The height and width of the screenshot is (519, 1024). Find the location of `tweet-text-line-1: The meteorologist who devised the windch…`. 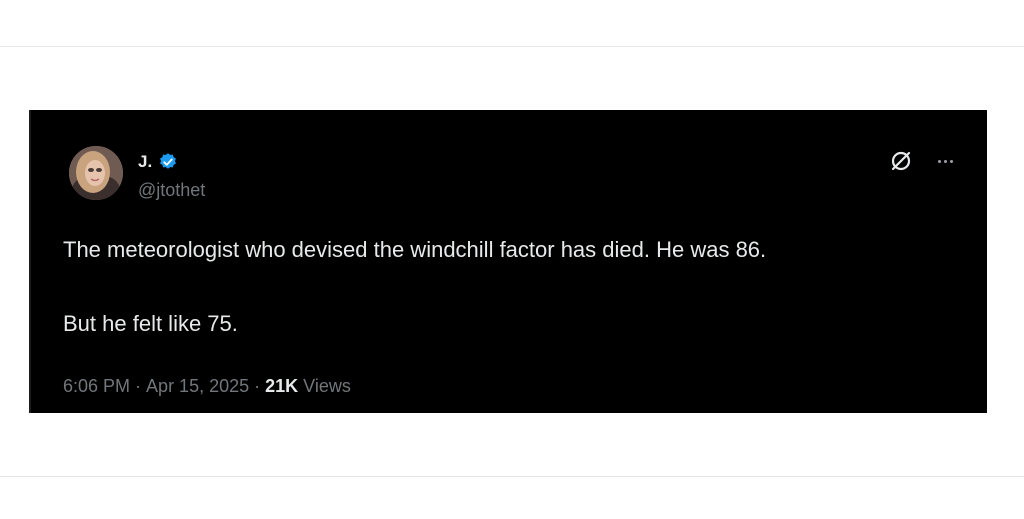

tweet-text-line-1: The meteorologist who devised the windch… is located at coordinates (415, 249).